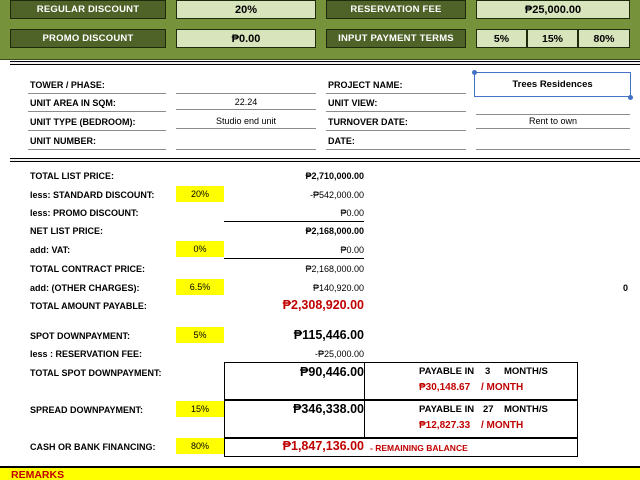 The width and height of the screenshot is (640, 480). I want to click on standard-discount-pct: 20%, so click(200, 194).